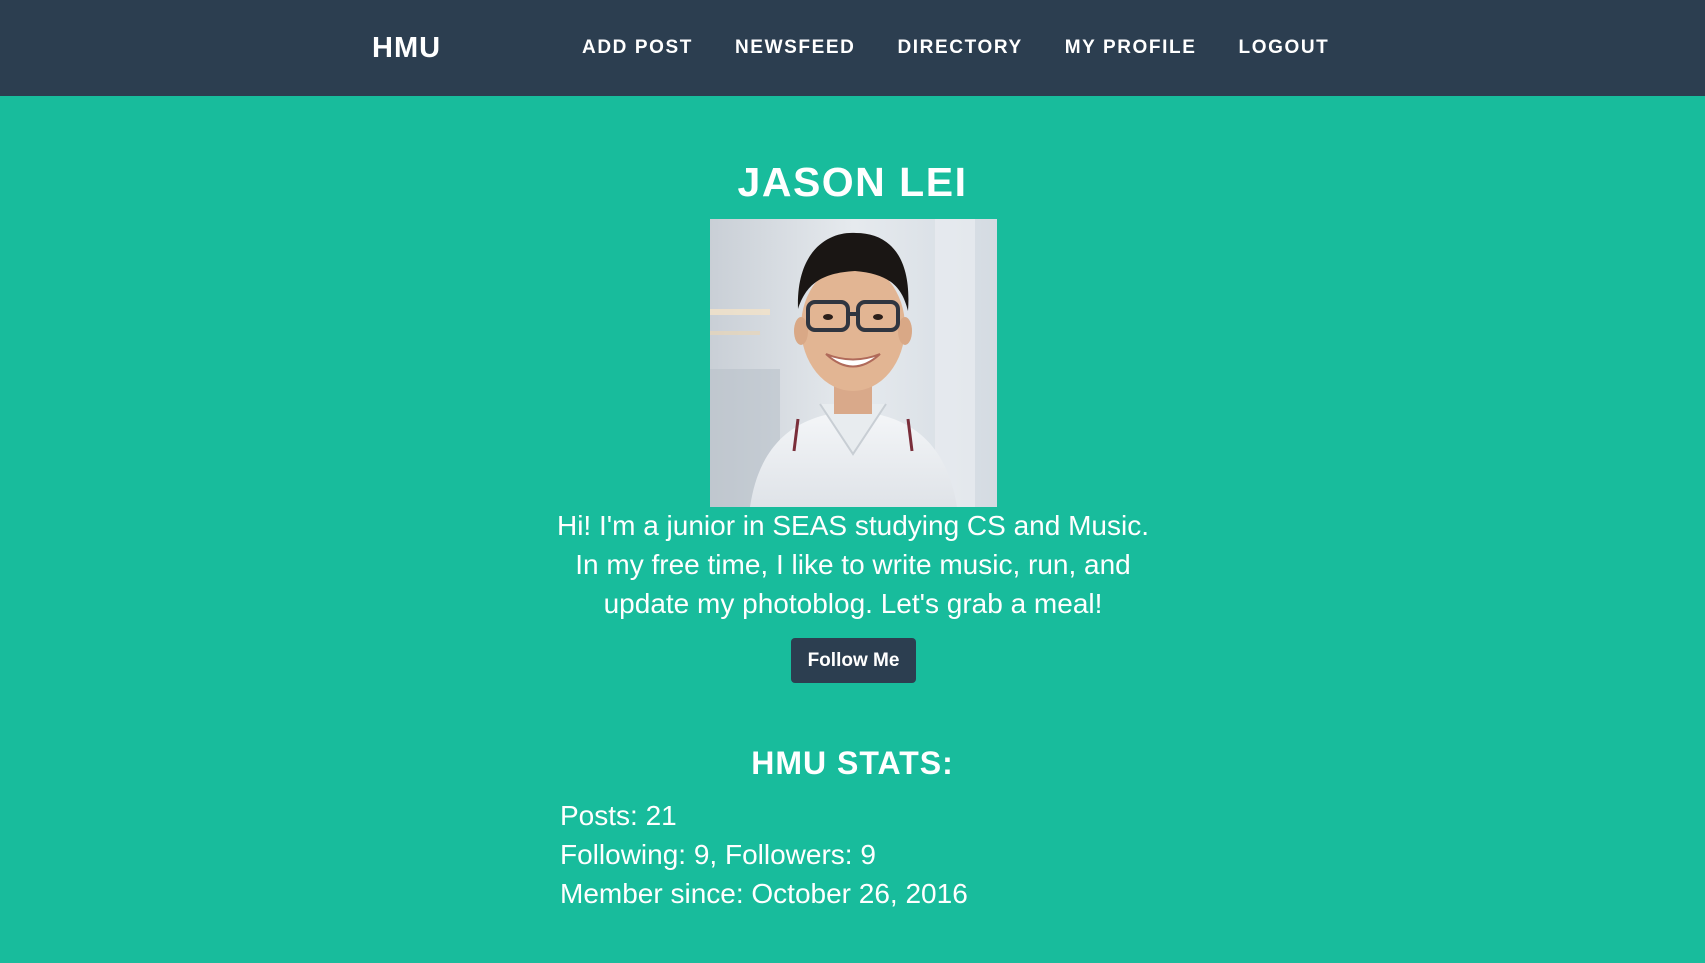 This screenshot has height=963, width=1705. What do you see at coordinates (852, 763) in the screenshot?
I see `stats-heading: HMU STATS:` at bounding box center [852, 763].